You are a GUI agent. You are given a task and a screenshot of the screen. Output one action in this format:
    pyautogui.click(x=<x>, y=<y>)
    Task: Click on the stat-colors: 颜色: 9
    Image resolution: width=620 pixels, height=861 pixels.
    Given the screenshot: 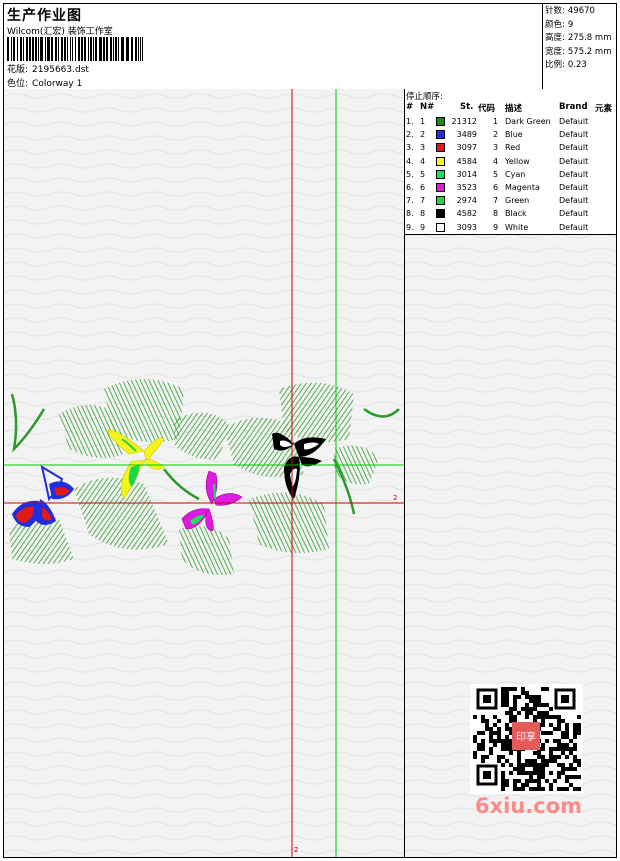 What is the action you would take?
    pyautogui.click(x=580, y=26)
    